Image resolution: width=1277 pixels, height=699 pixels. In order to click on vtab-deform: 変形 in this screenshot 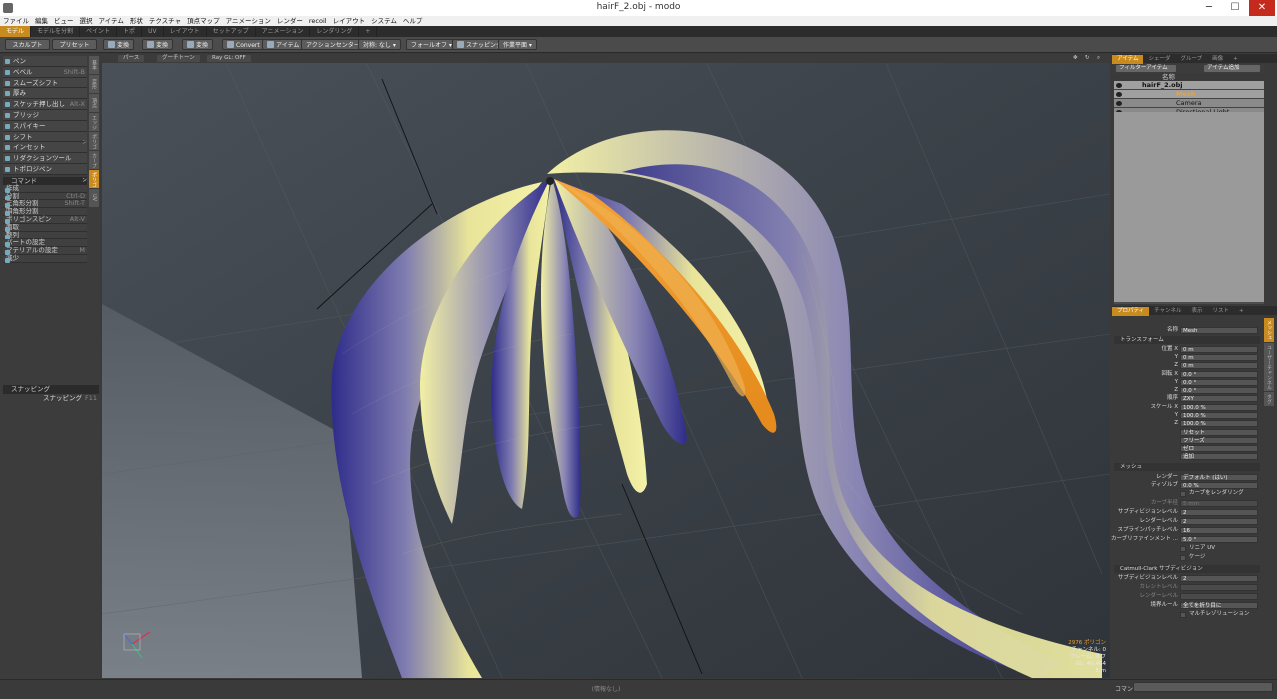, I will do `click(94, 84)`.